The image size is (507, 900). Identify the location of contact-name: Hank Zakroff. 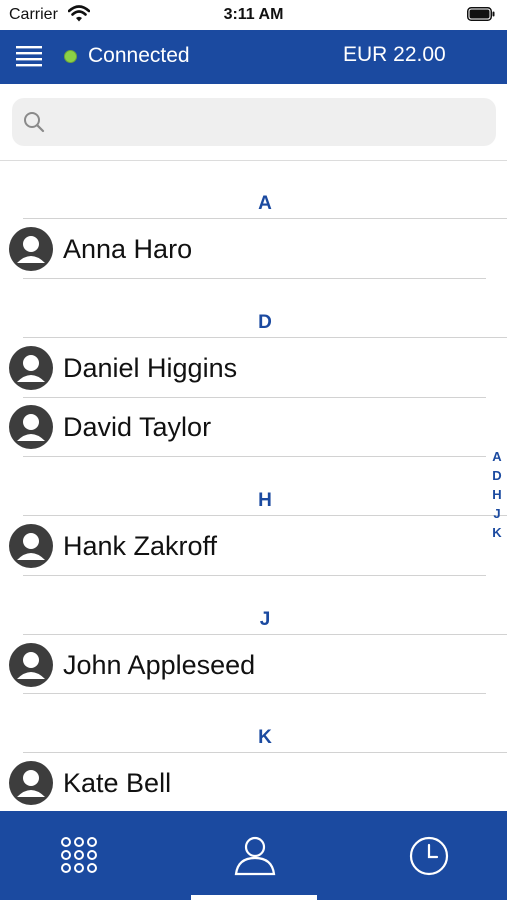
(140, 546).